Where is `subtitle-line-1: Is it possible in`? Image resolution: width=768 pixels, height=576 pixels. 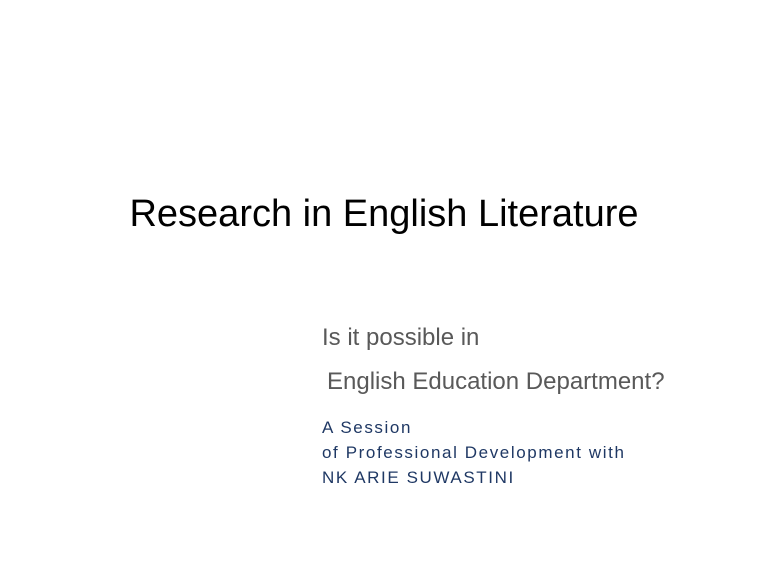
subtitle-line-1: Is it possible in is located at coordinates (401, 337).